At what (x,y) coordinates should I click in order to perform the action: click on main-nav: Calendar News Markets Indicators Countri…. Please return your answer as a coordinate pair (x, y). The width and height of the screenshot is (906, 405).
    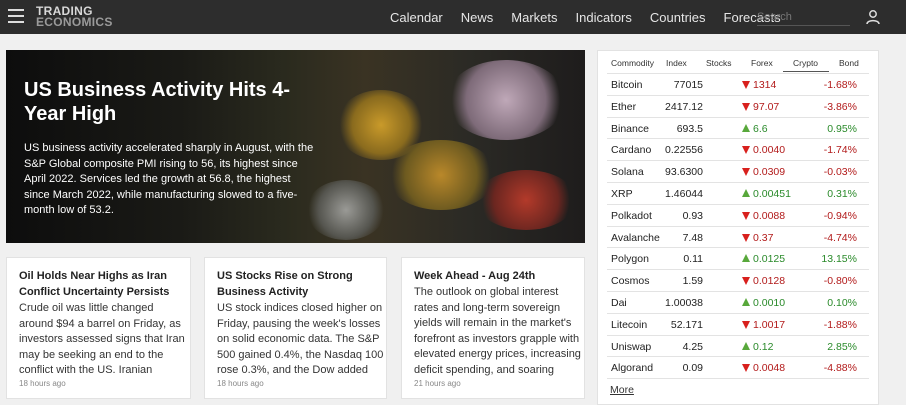
    Looking at the image, I should click on (594, 17).